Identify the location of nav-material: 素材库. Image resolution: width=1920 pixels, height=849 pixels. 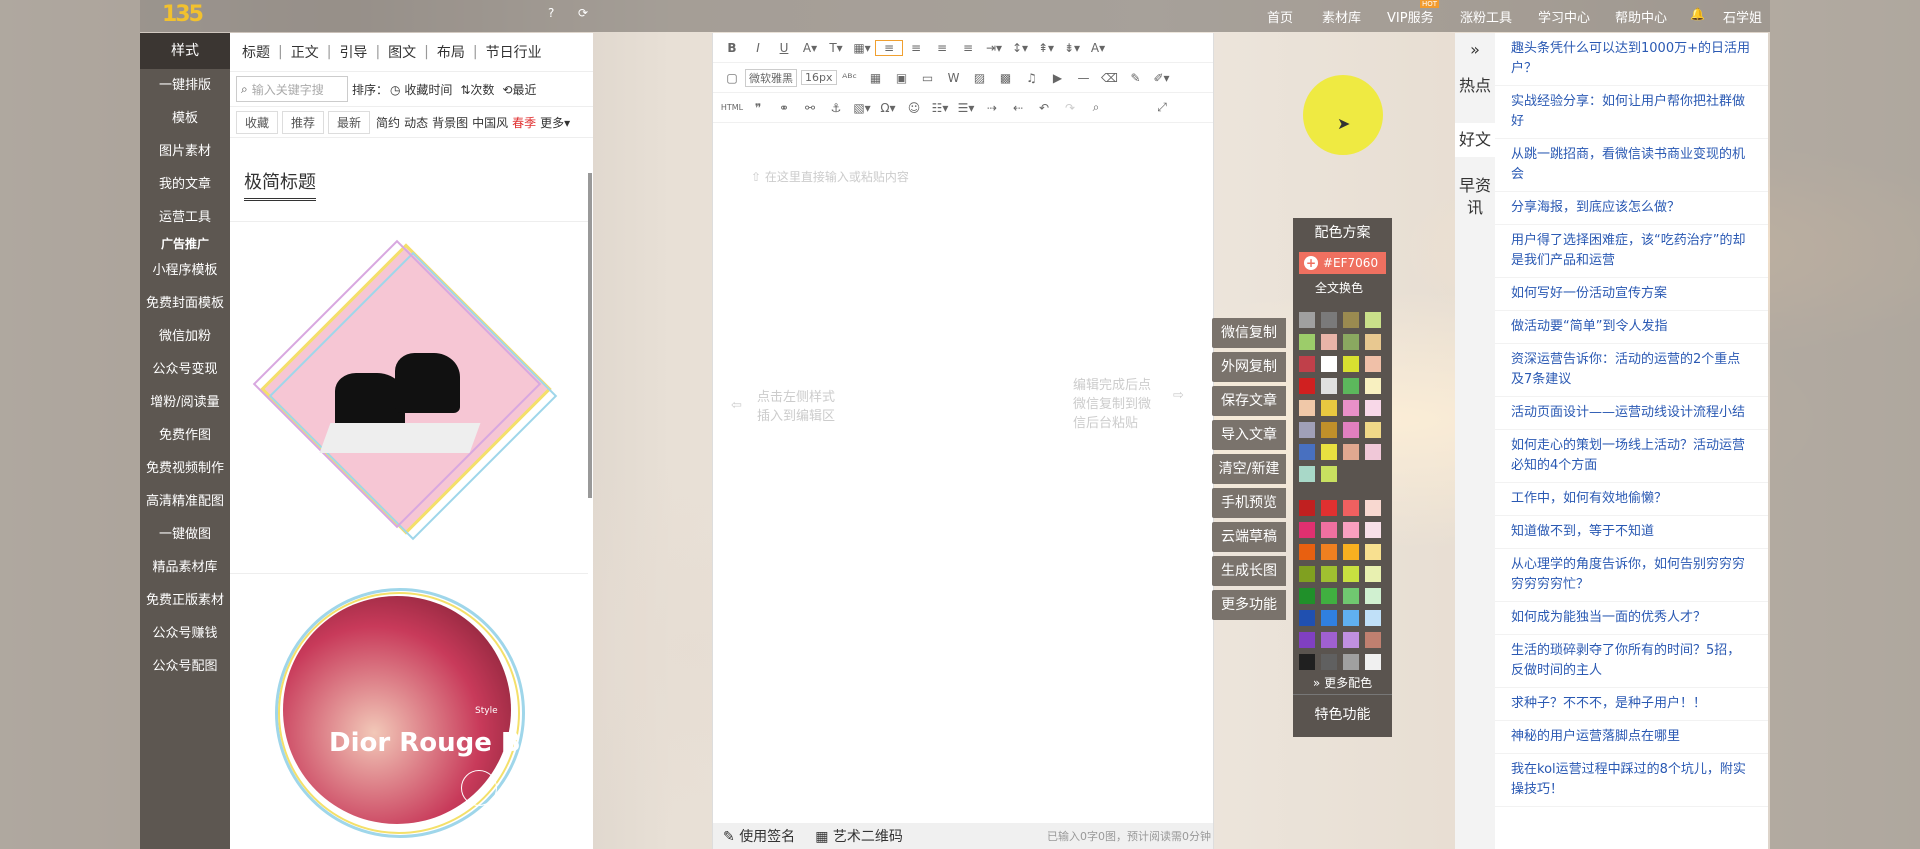
(1341, 16).